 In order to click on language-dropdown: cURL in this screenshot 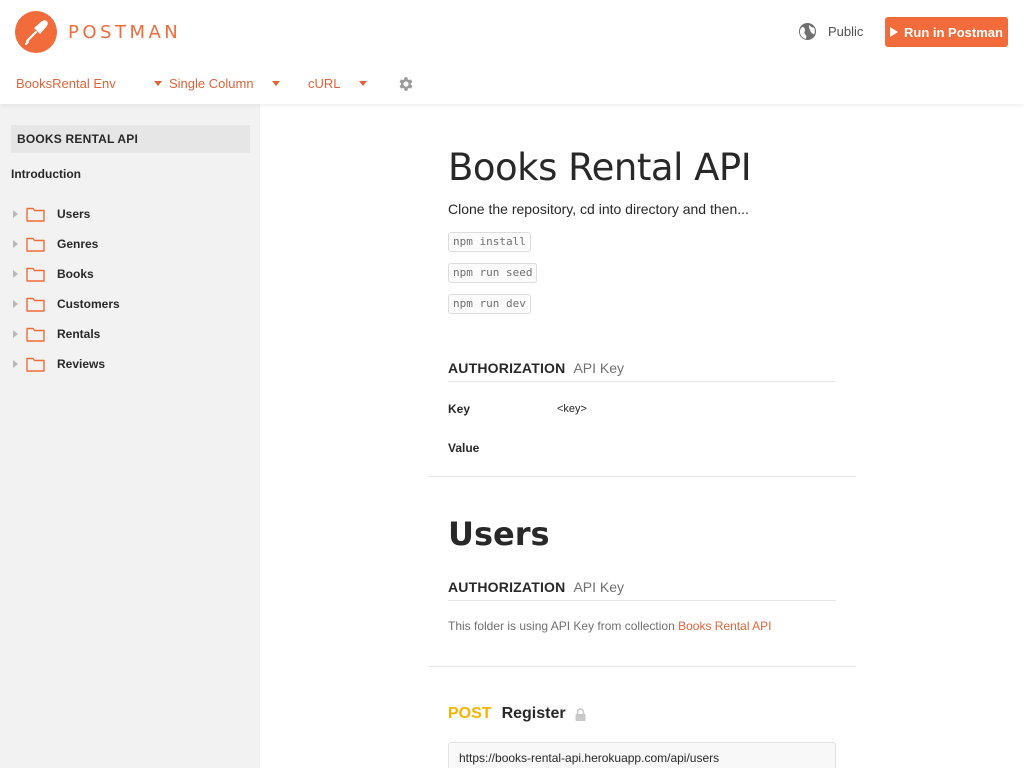, I will do `click(337, 83)`.